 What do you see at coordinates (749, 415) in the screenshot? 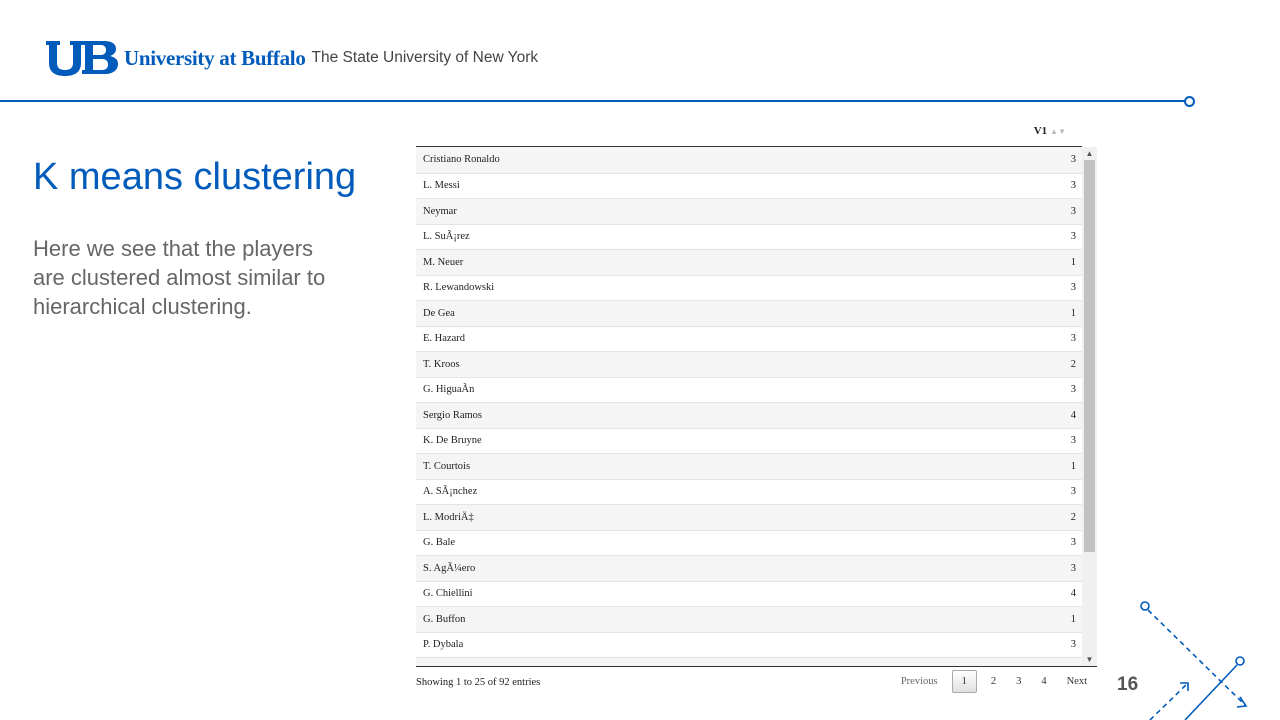
I see `table-row: Sergio Ramos 4` at bounding box center [749, 415].